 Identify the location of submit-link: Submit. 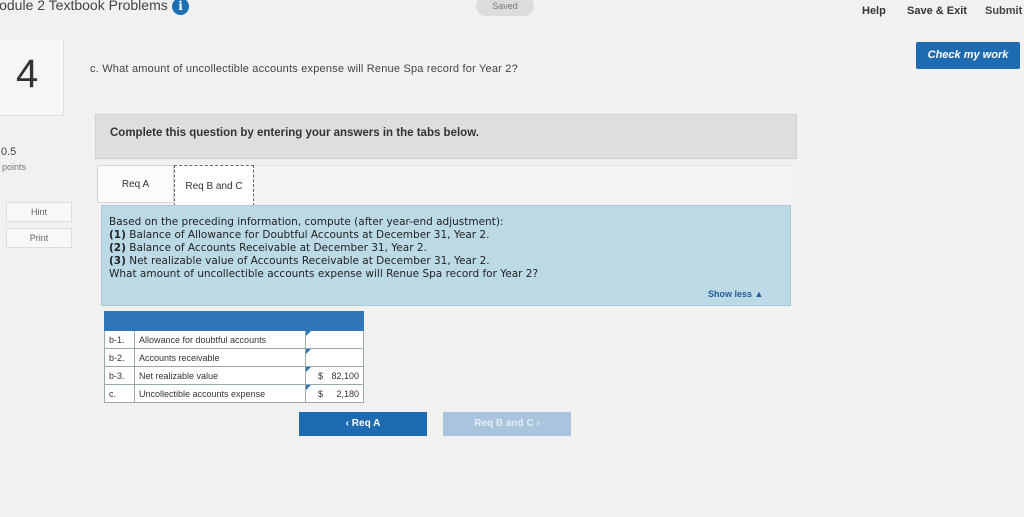
(1003, 11).